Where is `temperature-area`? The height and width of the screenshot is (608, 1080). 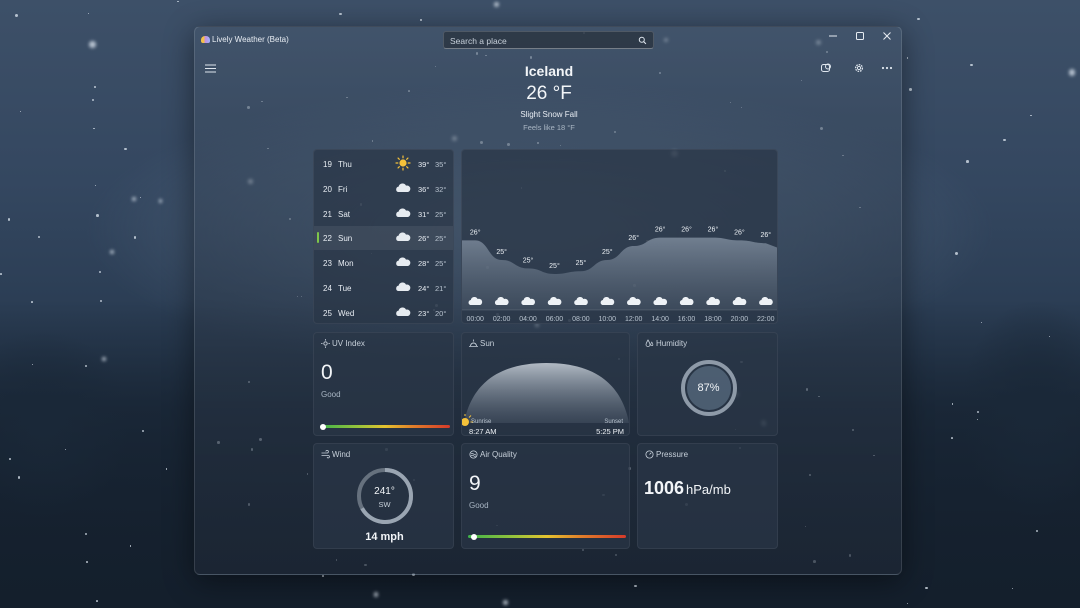 temperature-area is located at coordinates (619, 273).